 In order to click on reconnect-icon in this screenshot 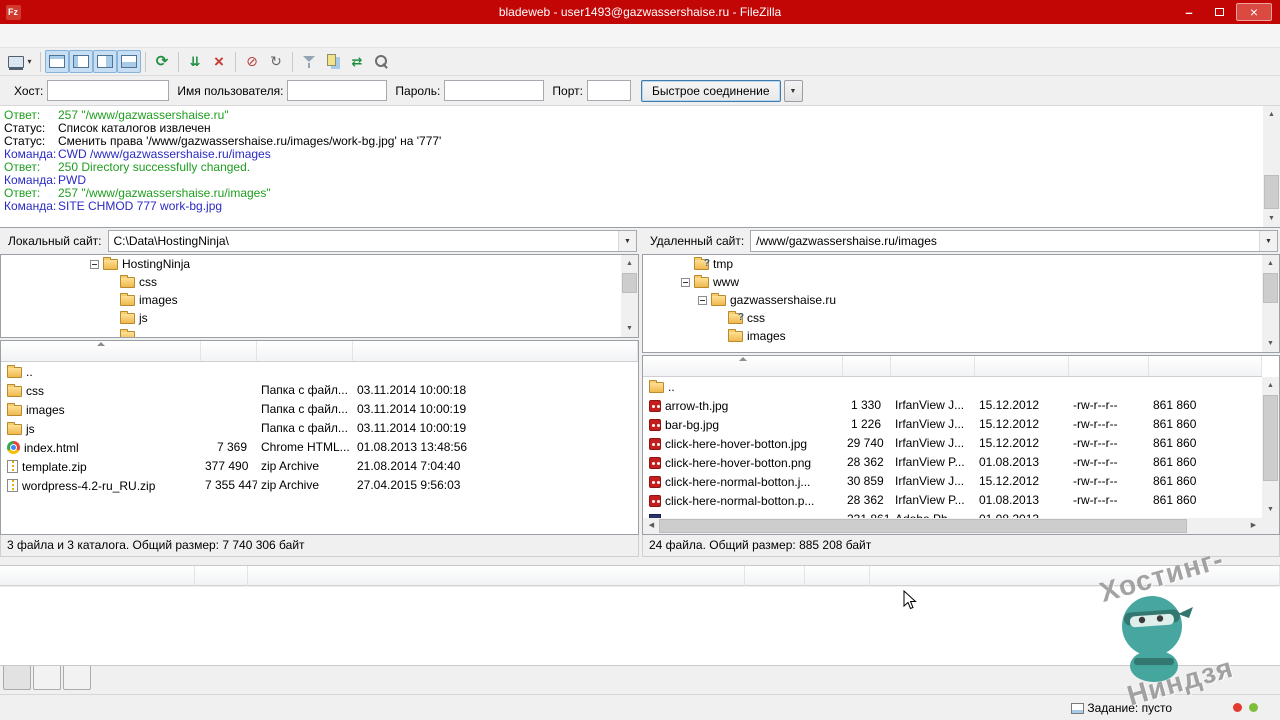, I will do `click(276, 61)`.